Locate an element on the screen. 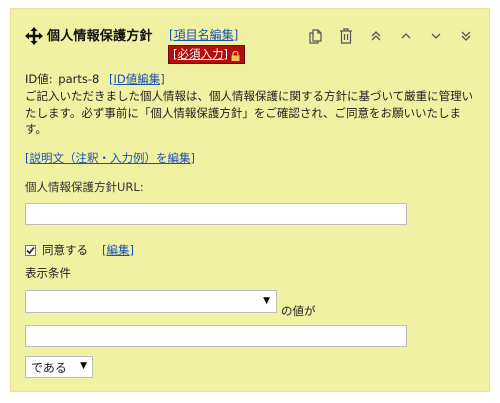  condition-field-select: ▼ is located at coordinates (151, 301).